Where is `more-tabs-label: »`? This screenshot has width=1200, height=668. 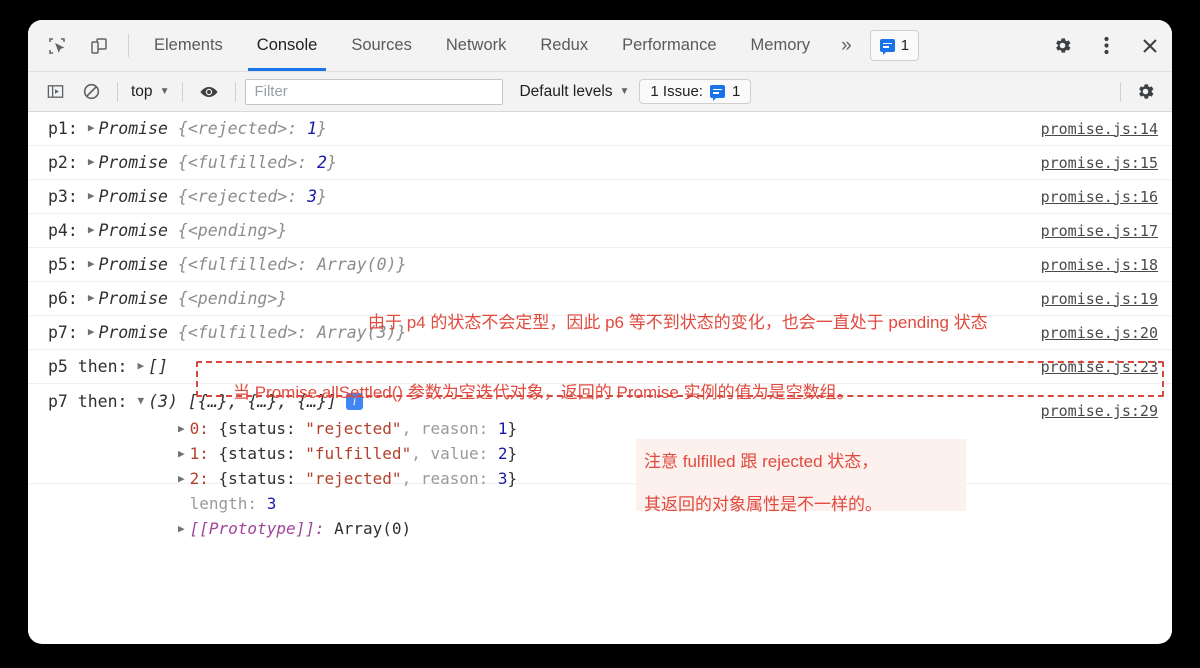 more-tabs-label: » is located at coordinates (846, 45).